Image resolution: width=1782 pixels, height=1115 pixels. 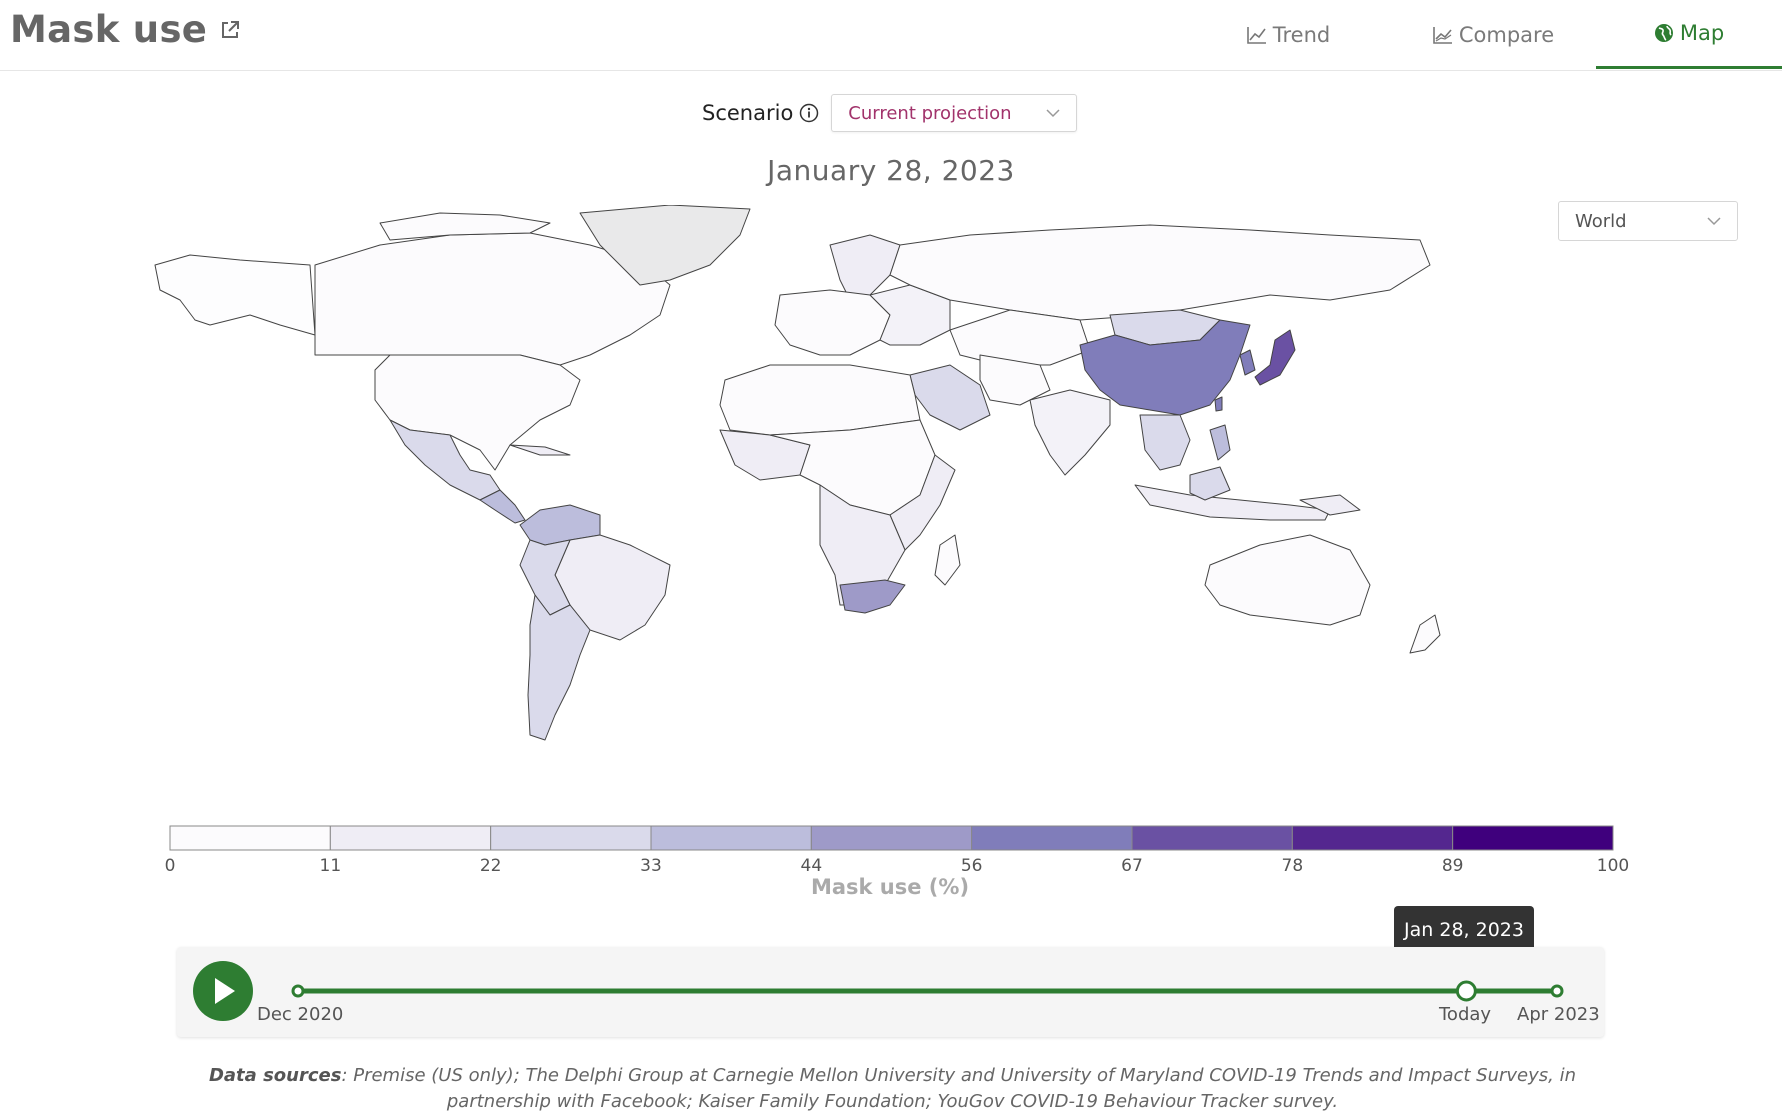 What do you see at coordinates (809, 113) in the screenshot?
I see `info-icon` at bounding box center [809, 113].